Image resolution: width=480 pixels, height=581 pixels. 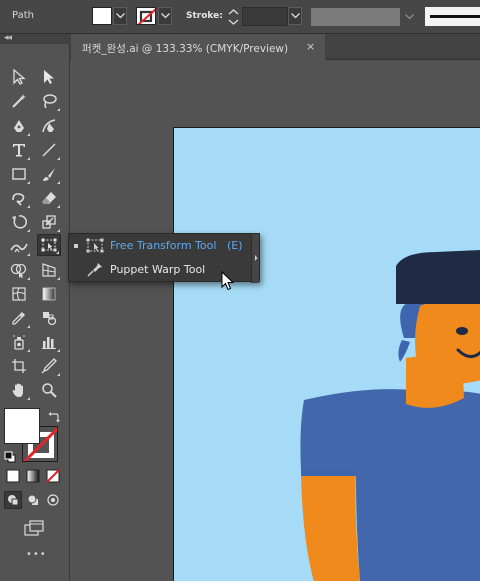 I want to click on column-graph-icon, so click(x=49, y=343).